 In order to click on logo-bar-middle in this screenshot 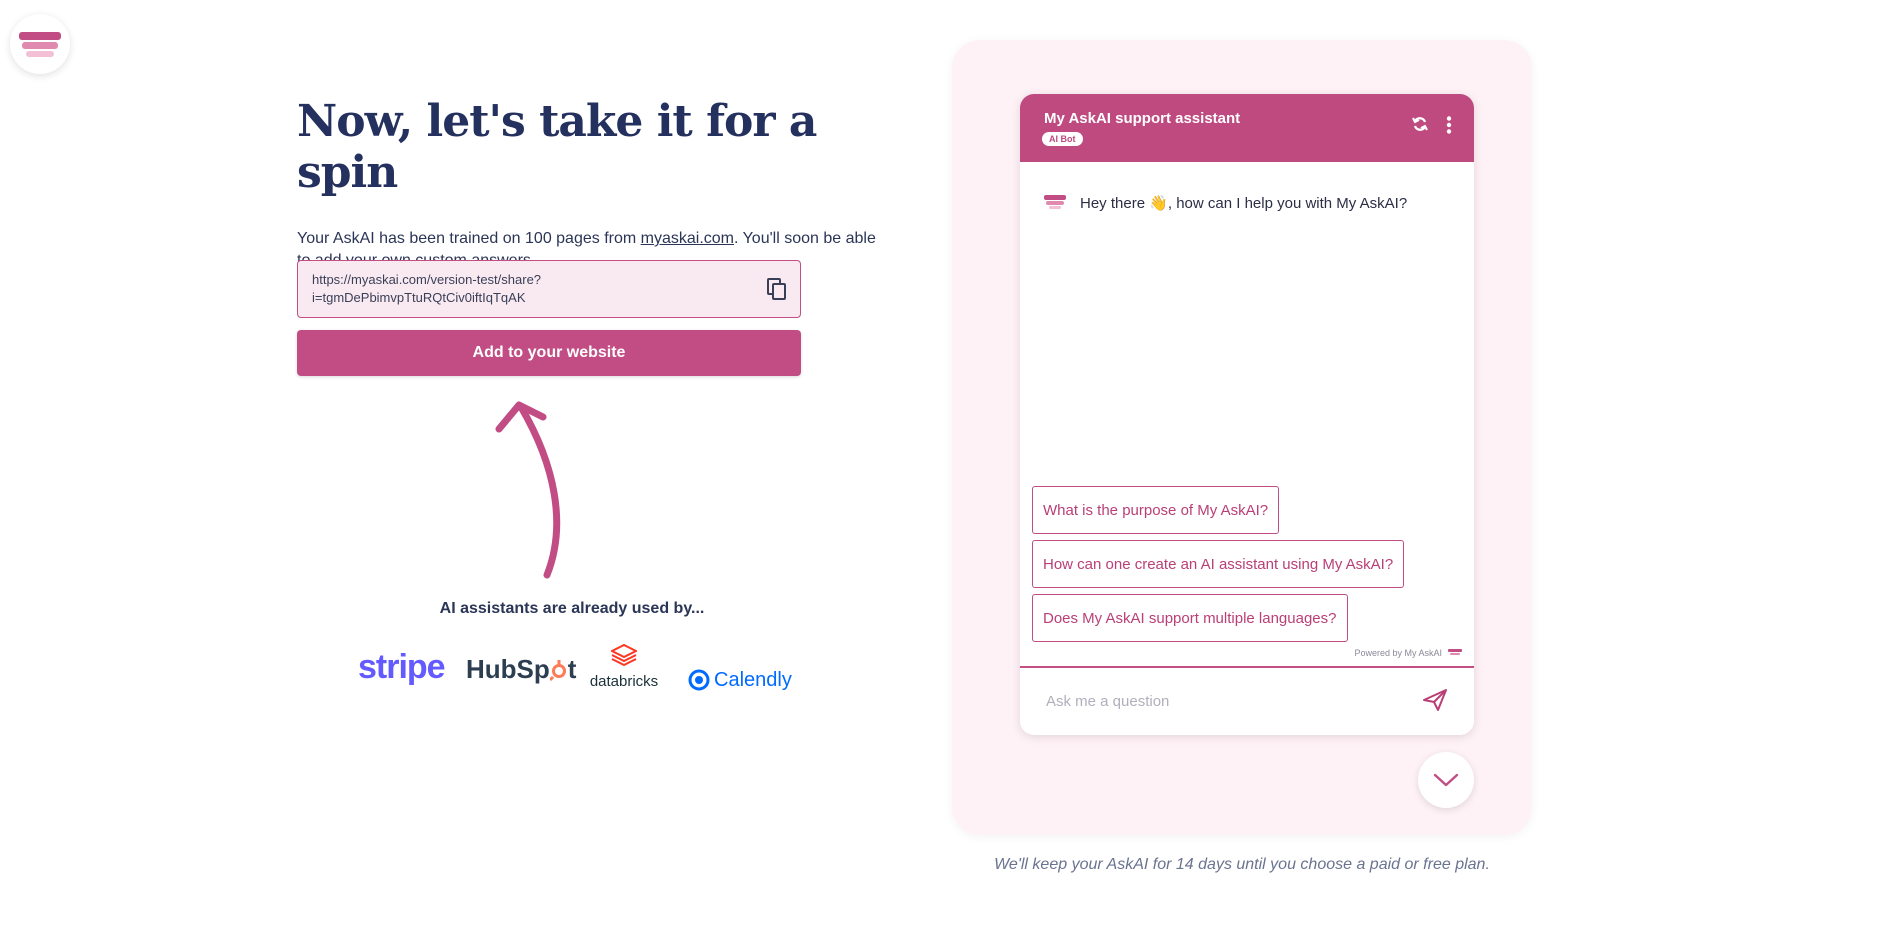, I will do `click(40, 45)`.